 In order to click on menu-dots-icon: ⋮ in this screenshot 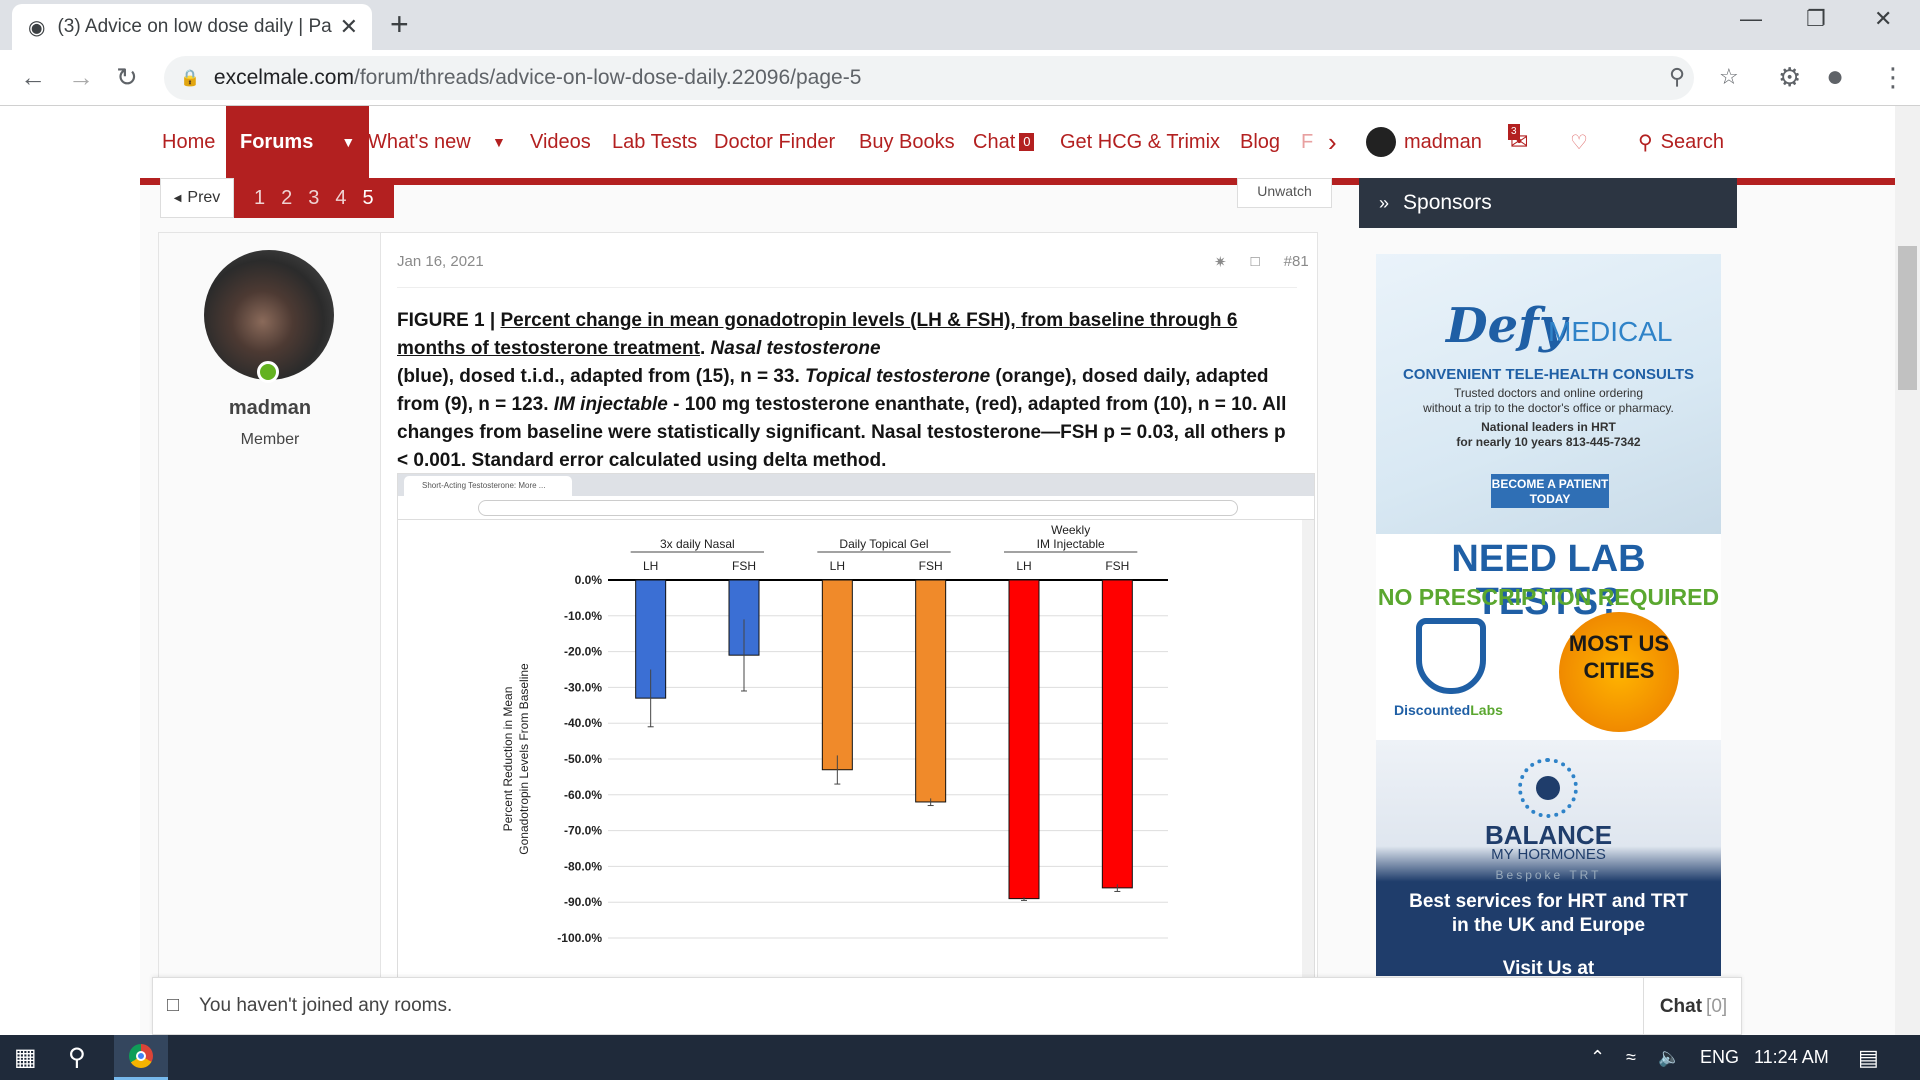, I will do `click(1893, 77)`.